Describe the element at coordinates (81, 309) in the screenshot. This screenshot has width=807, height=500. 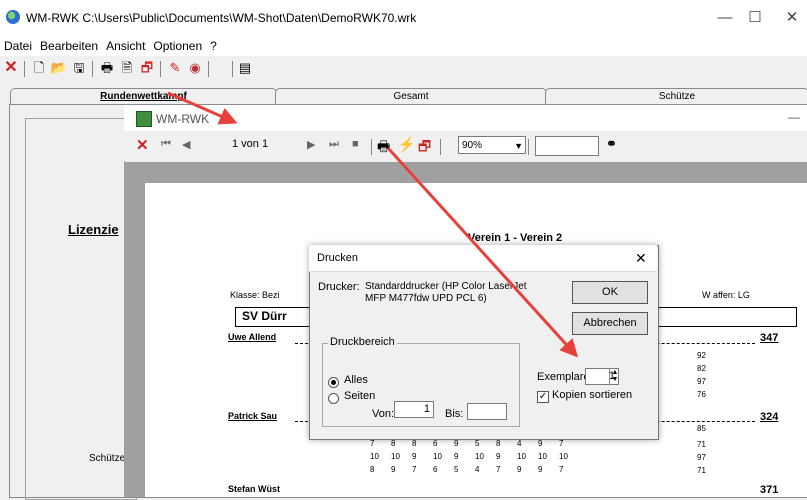
I see `group-box` at that location.